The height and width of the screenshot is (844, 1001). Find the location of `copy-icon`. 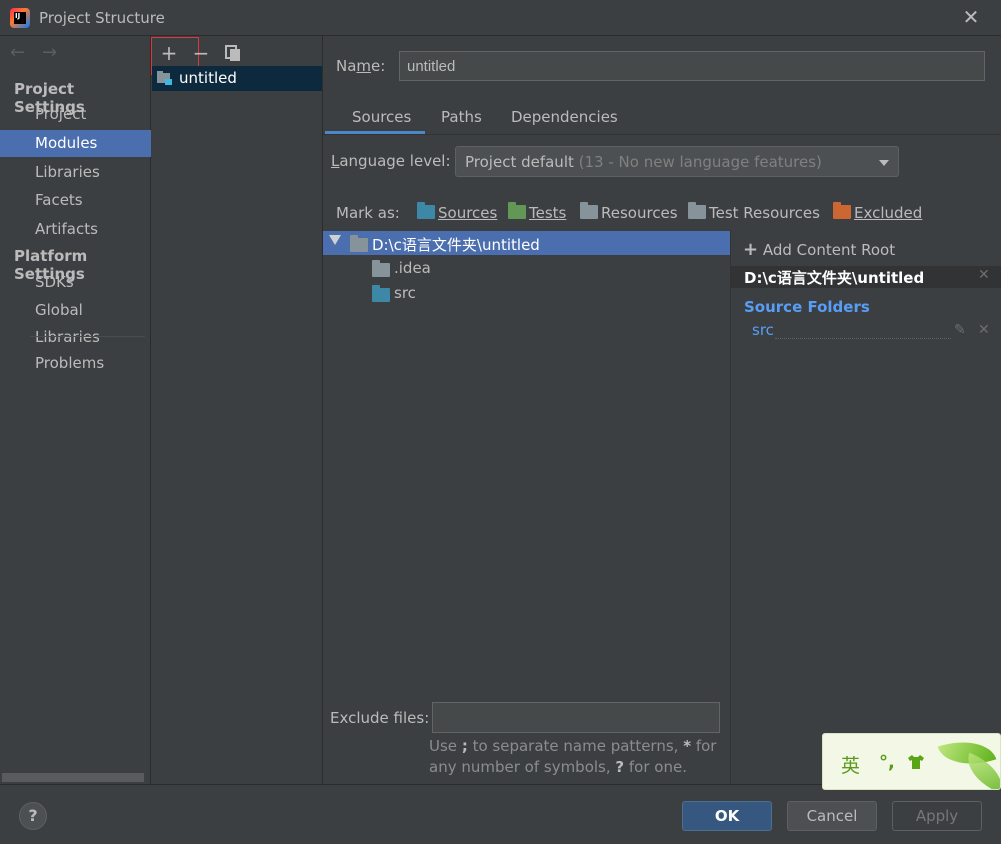

copy-icon is located at coordinates (232, 53).